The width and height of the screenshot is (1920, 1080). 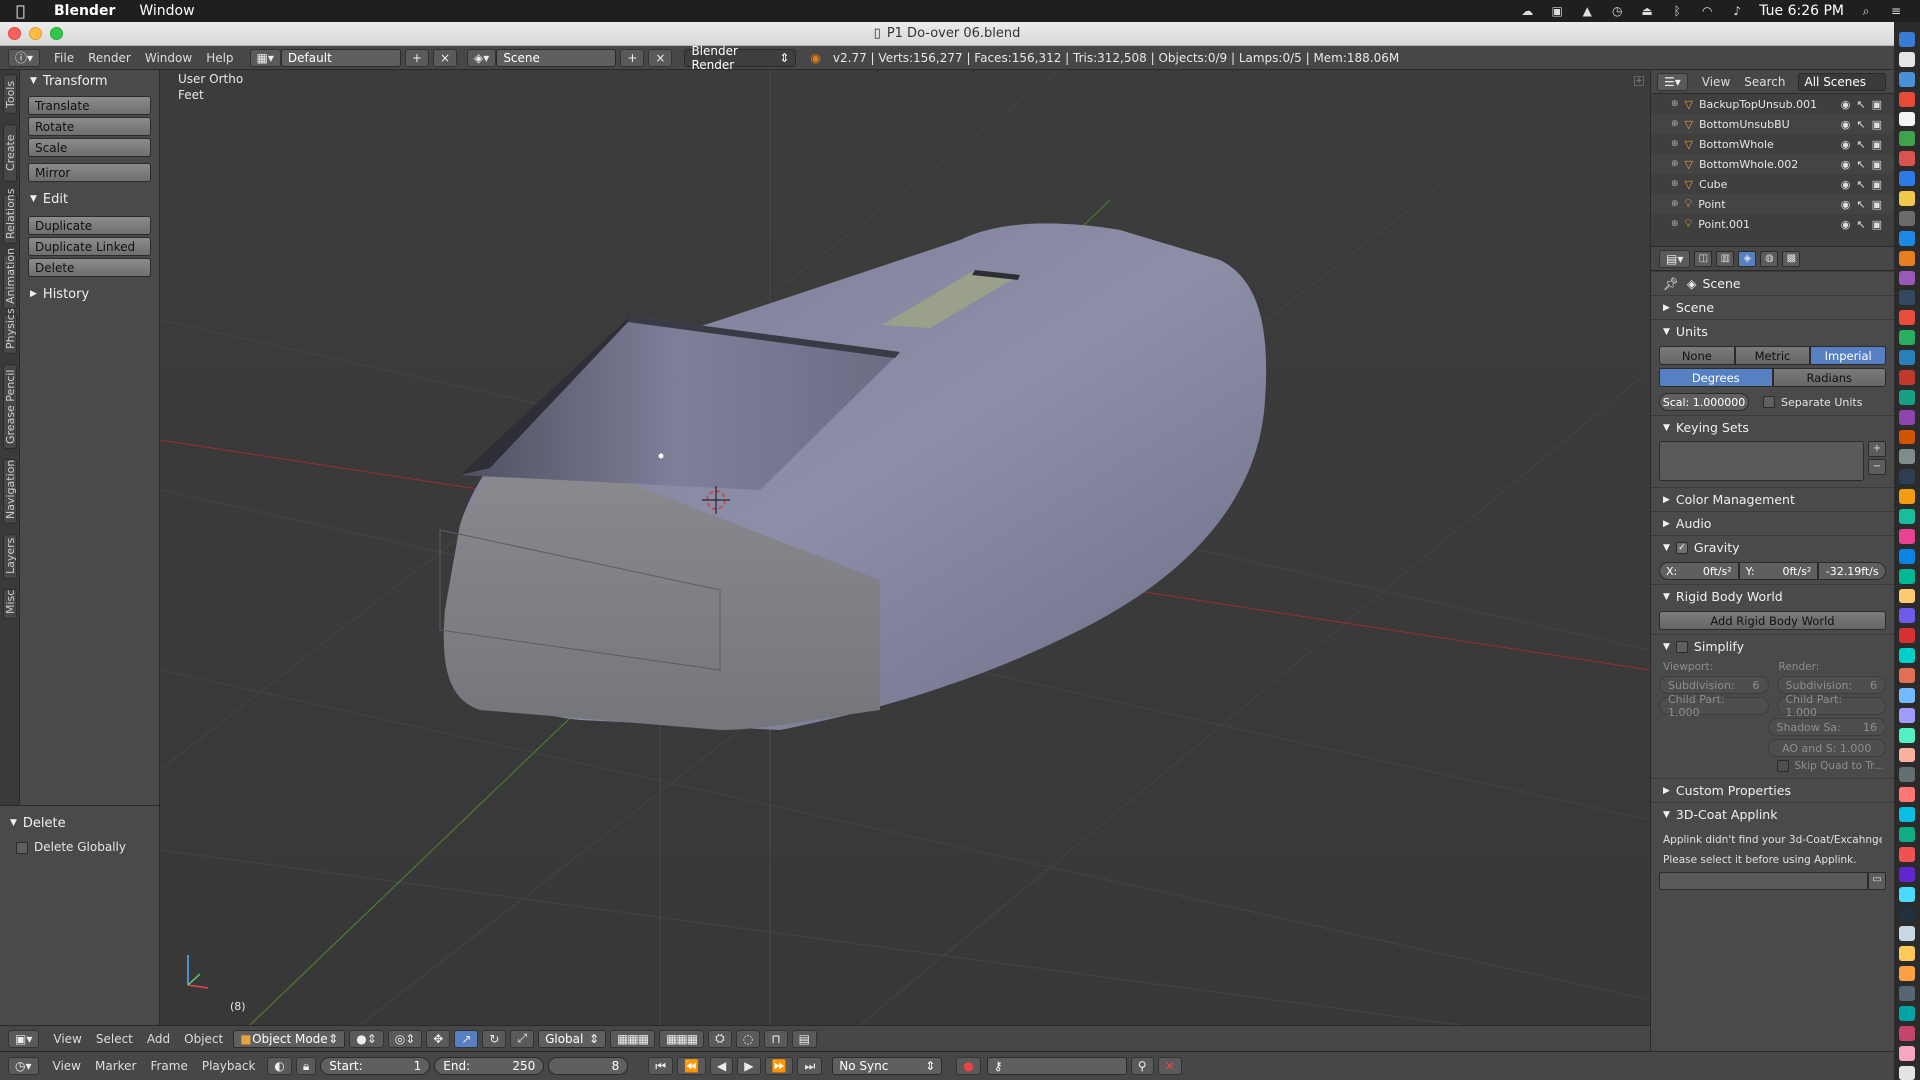 I want to click on plus-icon: +, so click(x=1639, y=81).